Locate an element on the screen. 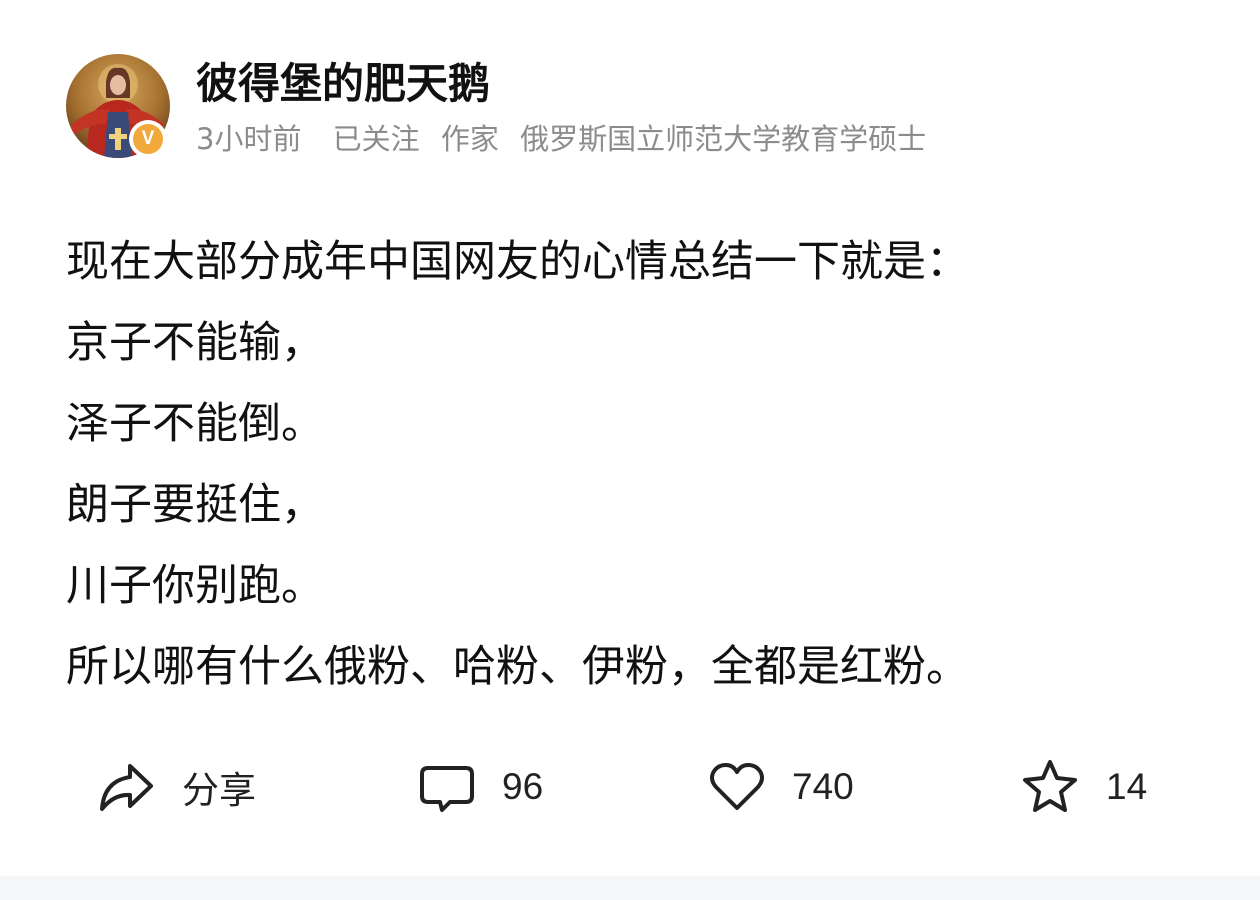 This screenshot has width=1260, height=900. like-button: 740 is located at coordinates (781, 787).